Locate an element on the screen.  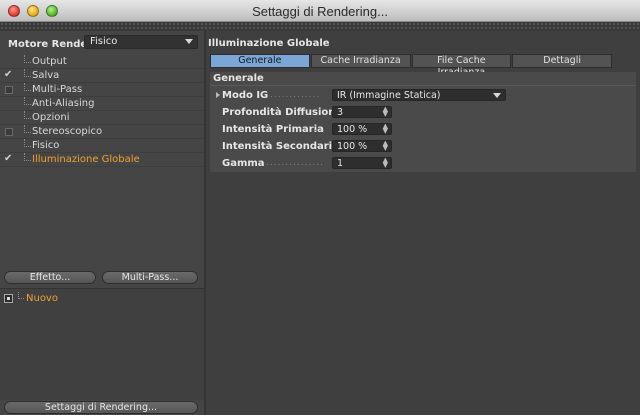
field-value: 3 is located at coordinates (340, 112).